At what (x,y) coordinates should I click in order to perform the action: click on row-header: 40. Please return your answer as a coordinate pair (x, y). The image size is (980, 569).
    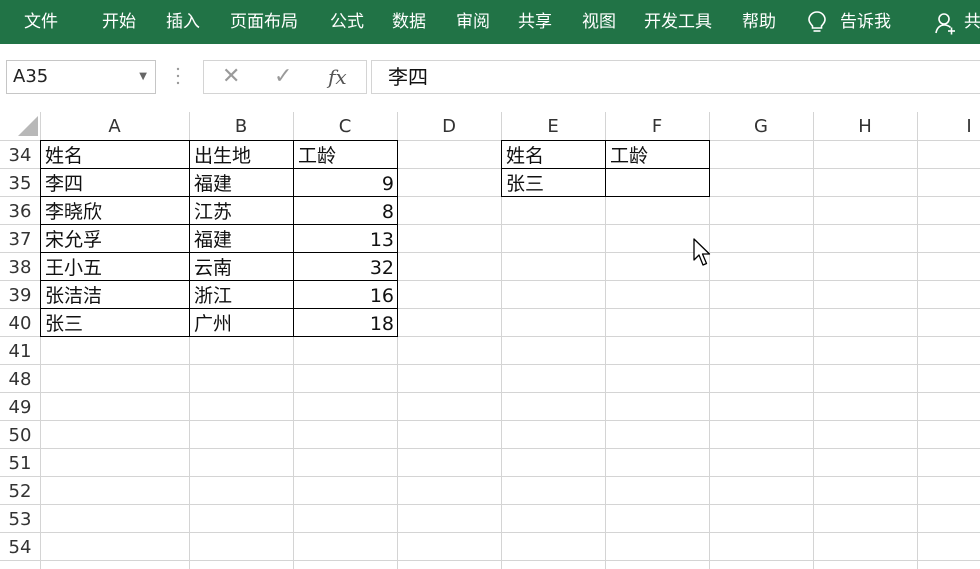
    Looking at the image, I should click on (20, 323).